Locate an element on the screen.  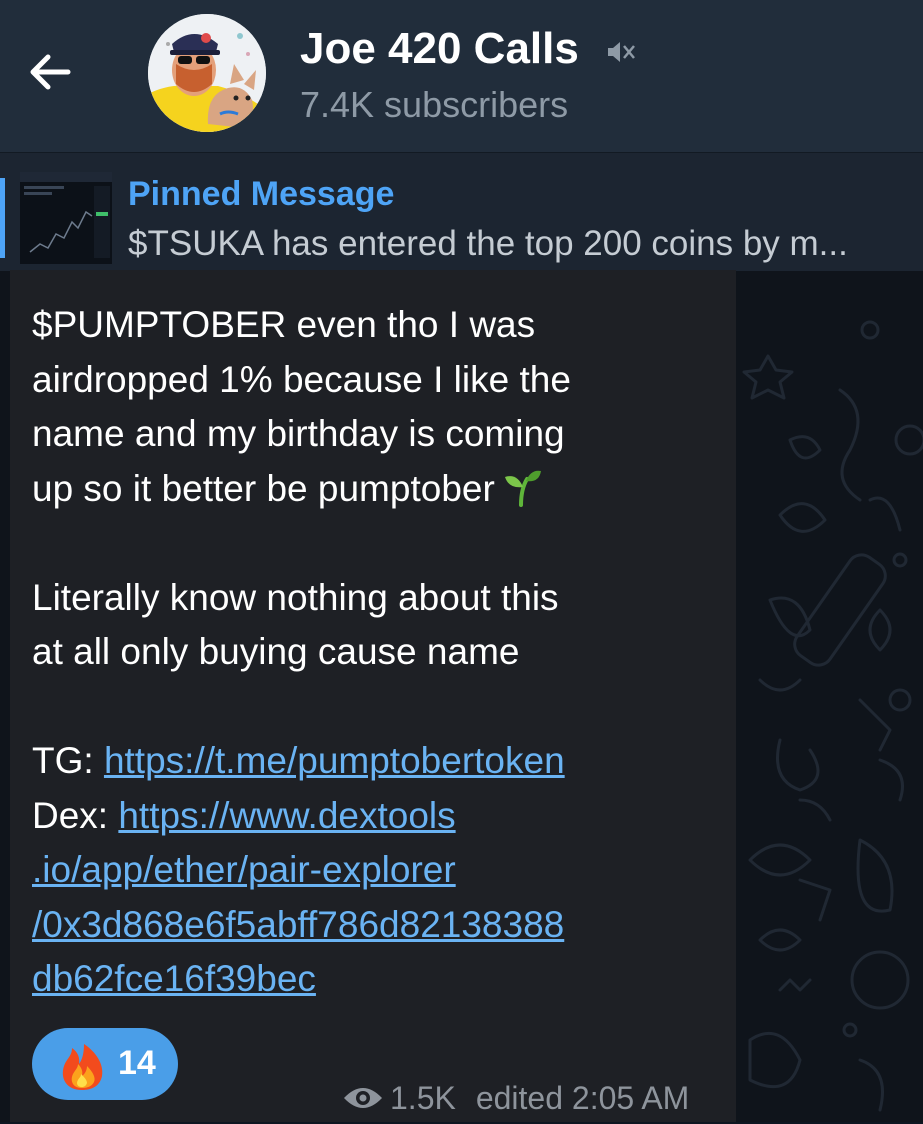
chat-header: Joe 420 Calls 7.4K subscribers is located at coordinates (461, 76).